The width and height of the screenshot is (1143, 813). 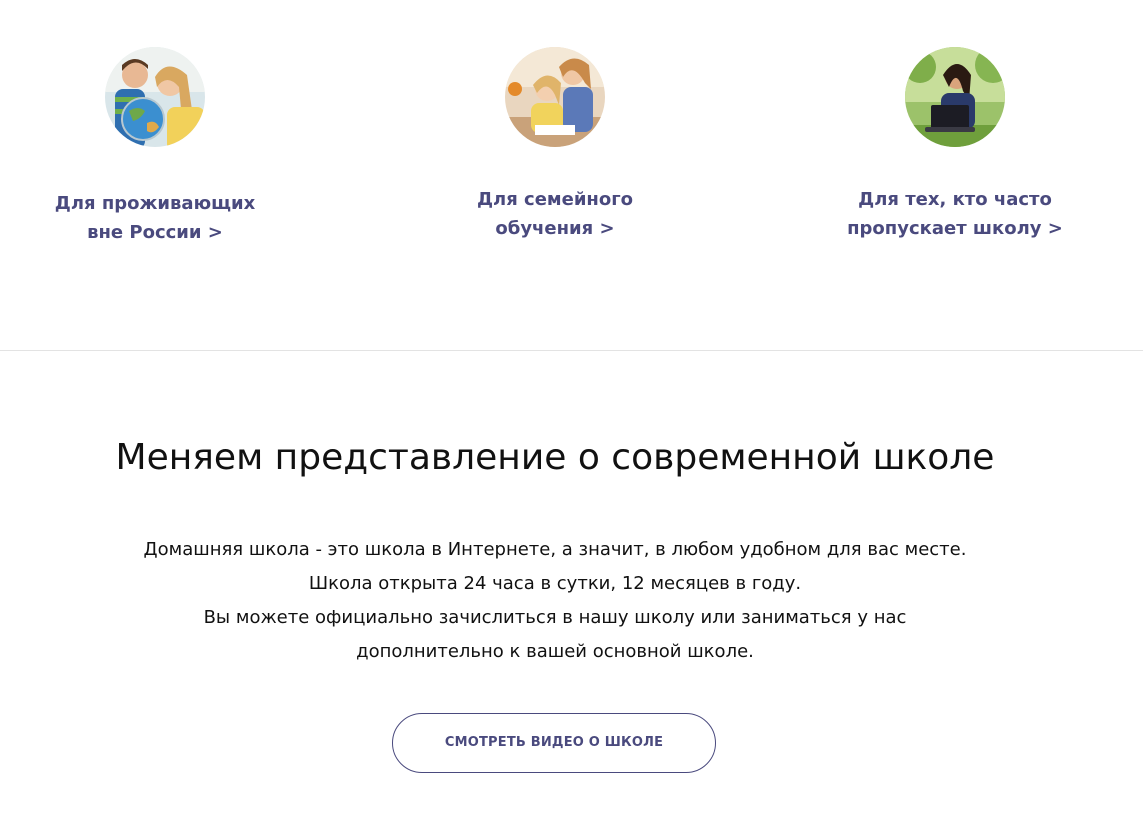 What do you see at coordinates (555, 228) in the screenshot?
I see `card-family-education-line2: обучения >` at bounding box center [555, 228].